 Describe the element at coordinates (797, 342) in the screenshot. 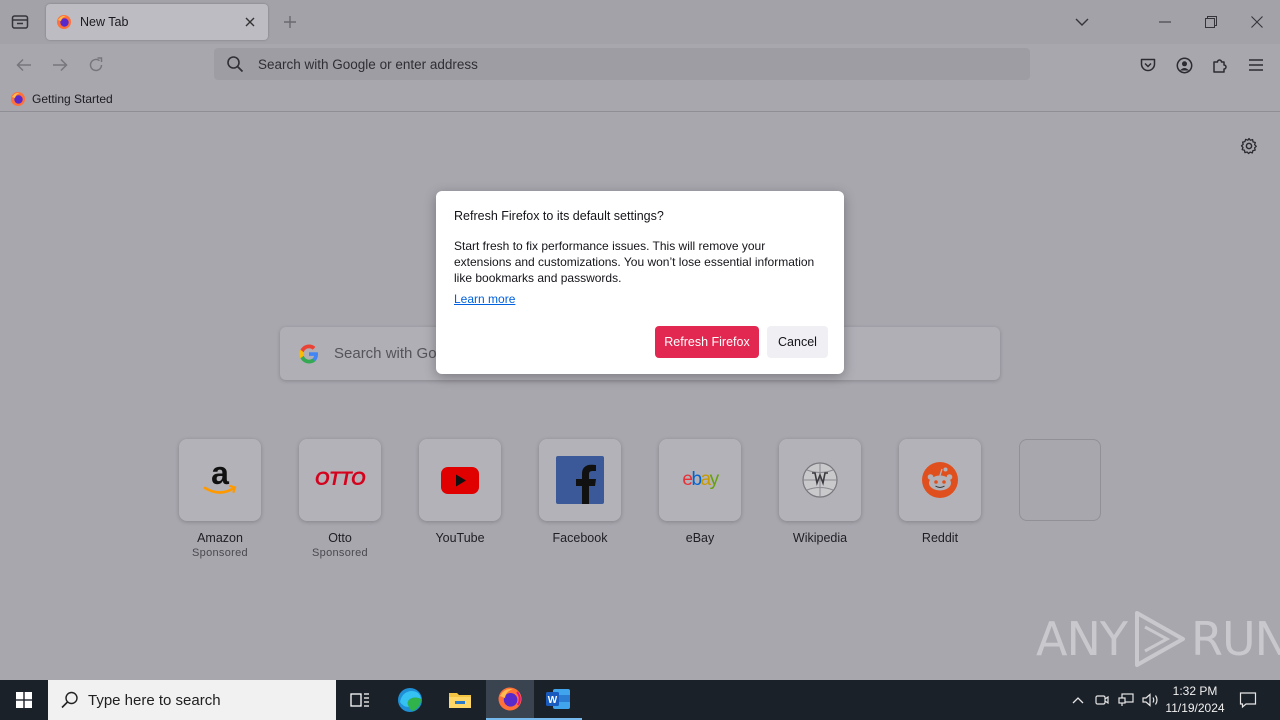

I see `cancel-button: Cancel` at that location.